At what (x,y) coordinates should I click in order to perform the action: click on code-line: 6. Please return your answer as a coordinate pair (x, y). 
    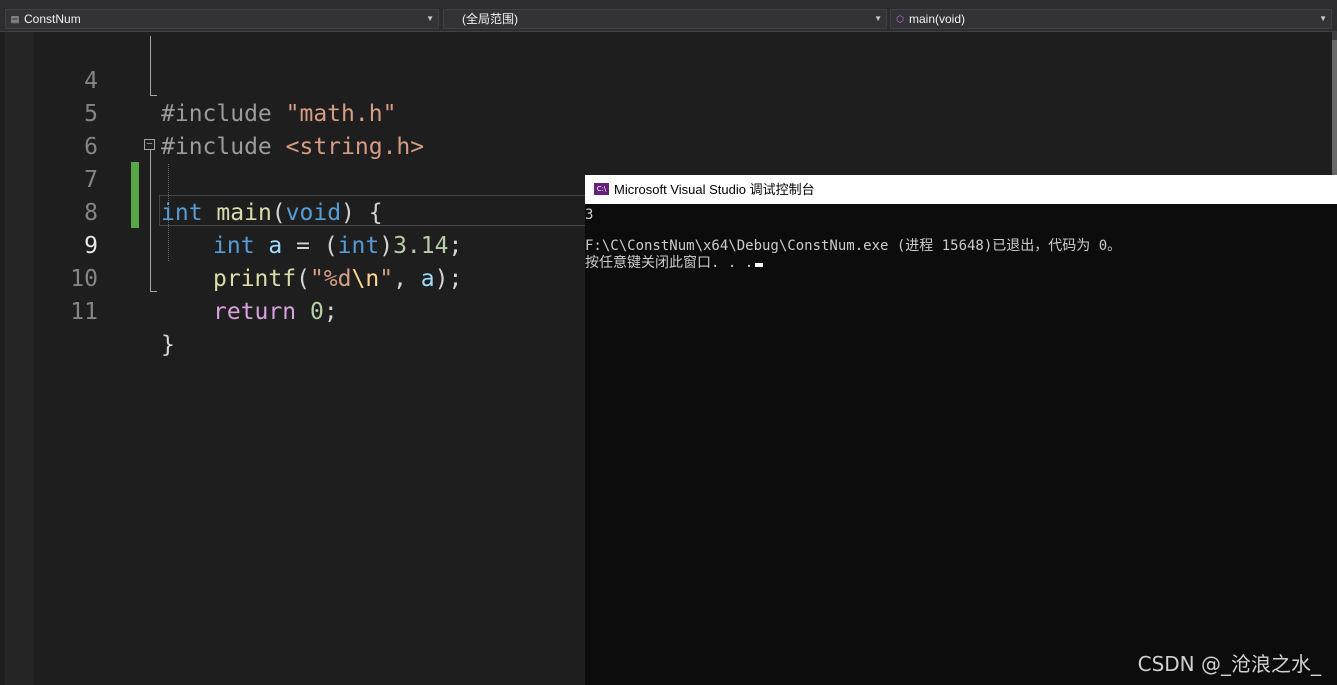
    Looking at the image, I should click on (668, 129).